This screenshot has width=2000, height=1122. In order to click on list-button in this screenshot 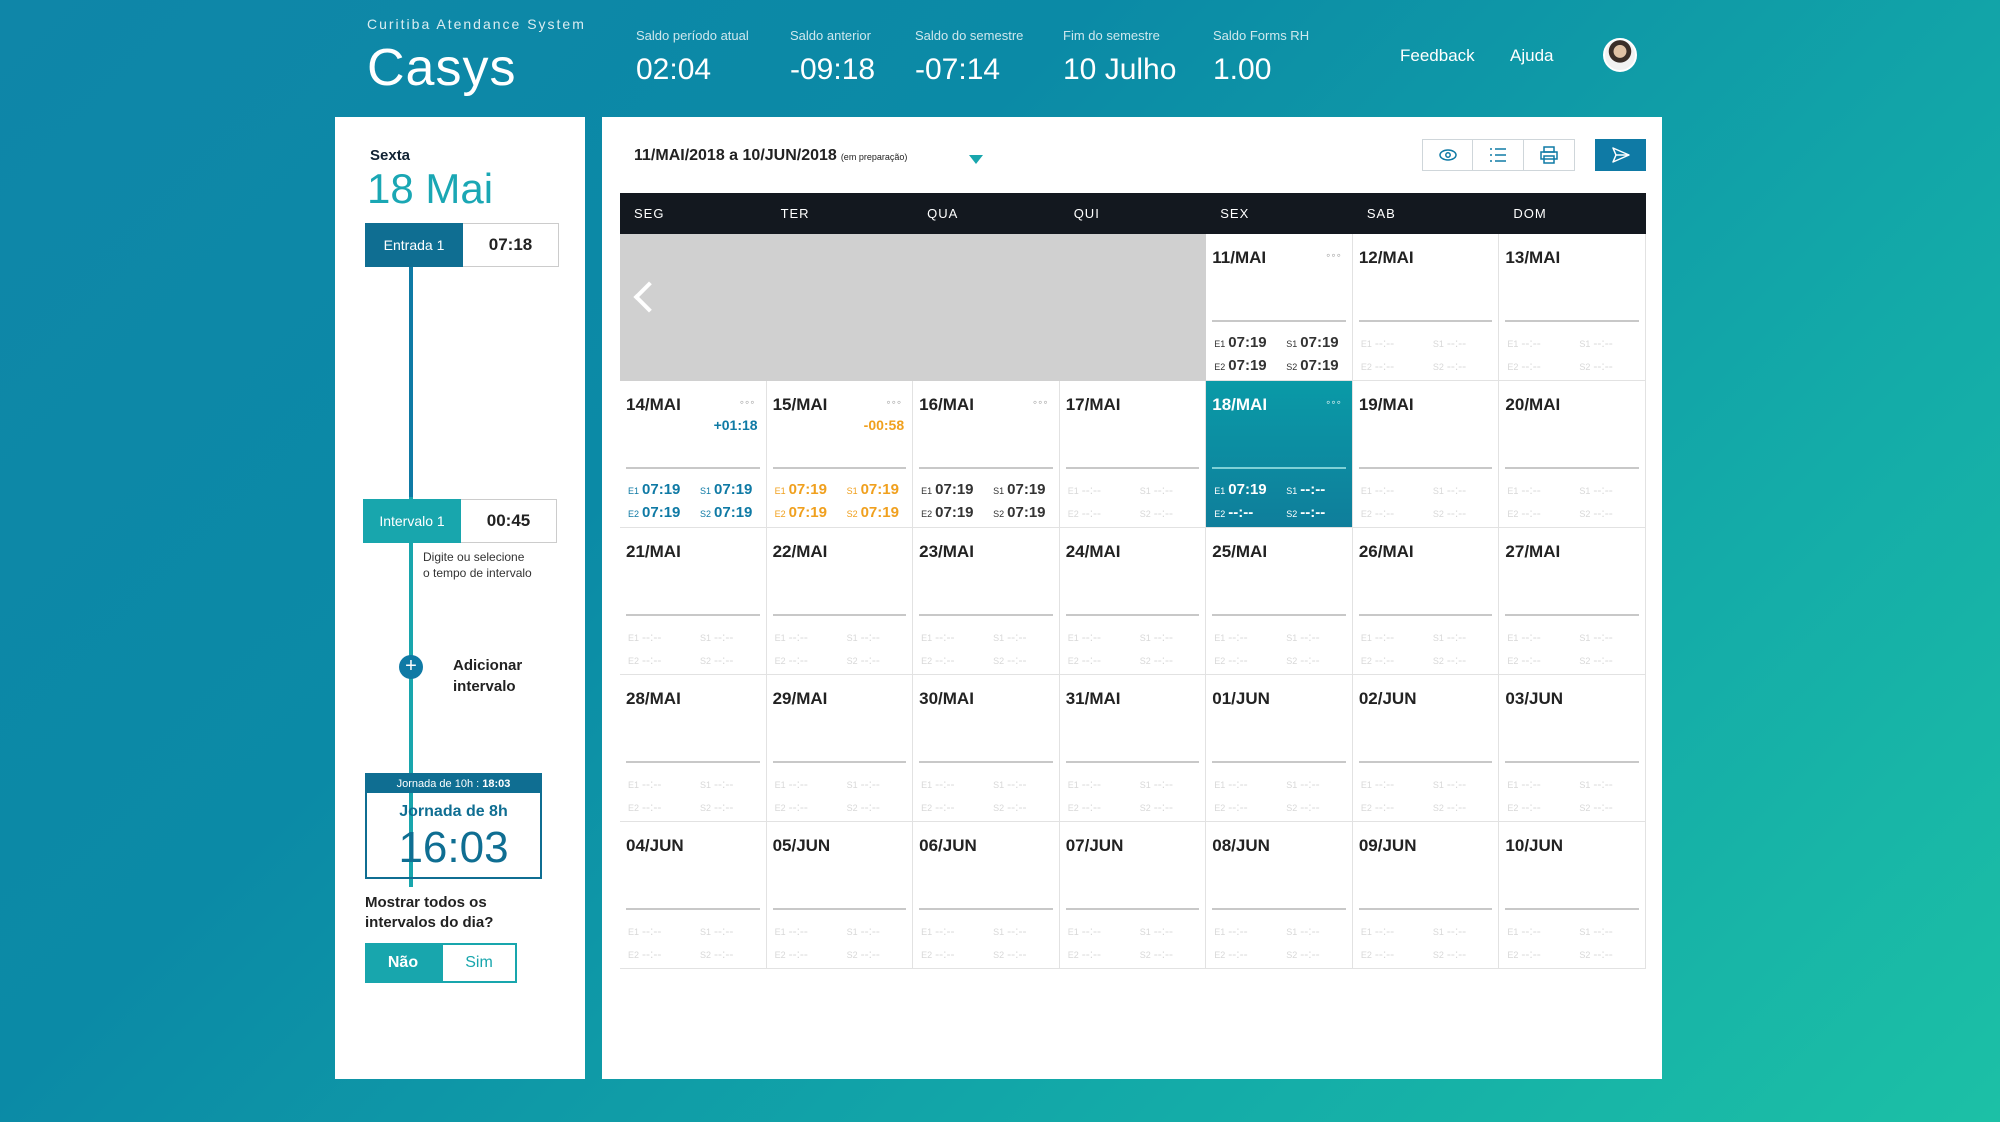, I will do `click(1498, 155)`.